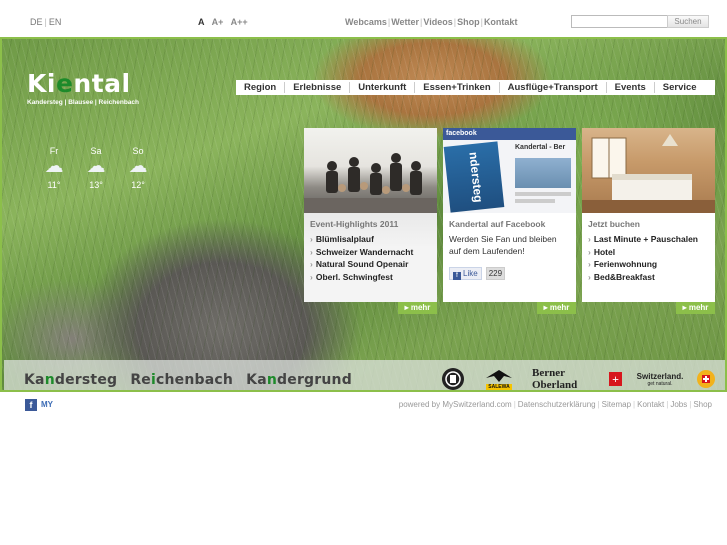 The image size is (727, 545). What do you see at coordinates (316, 87) in the screenshot?
I see `nav-erlebnisse: Erlebnisse` at bounding box center [316, 87].